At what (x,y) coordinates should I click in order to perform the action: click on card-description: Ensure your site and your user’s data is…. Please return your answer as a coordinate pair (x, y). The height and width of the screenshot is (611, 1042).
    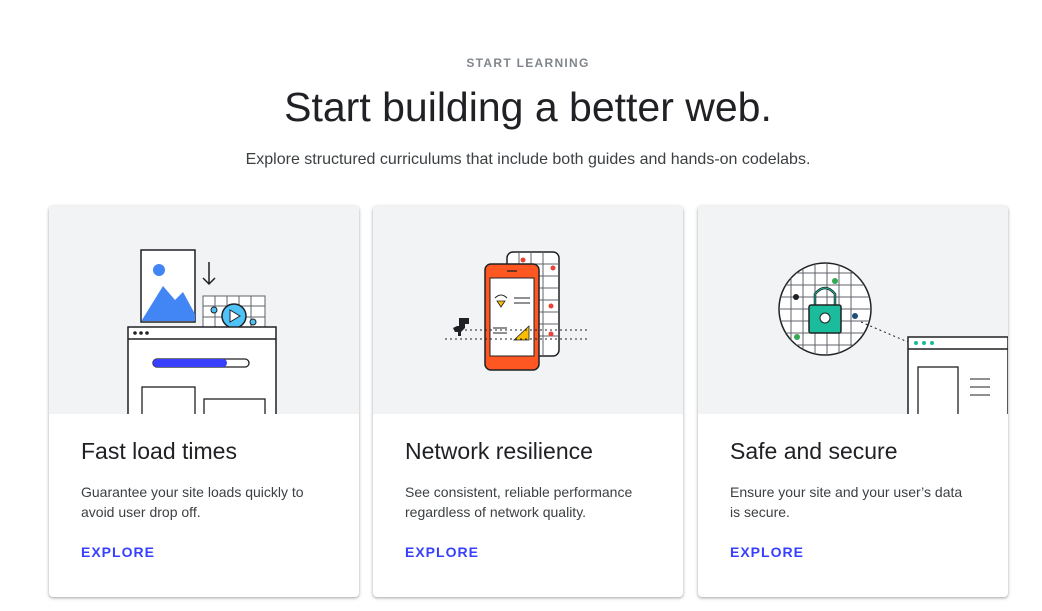
    Looking at the image, I should click on (846, 502).